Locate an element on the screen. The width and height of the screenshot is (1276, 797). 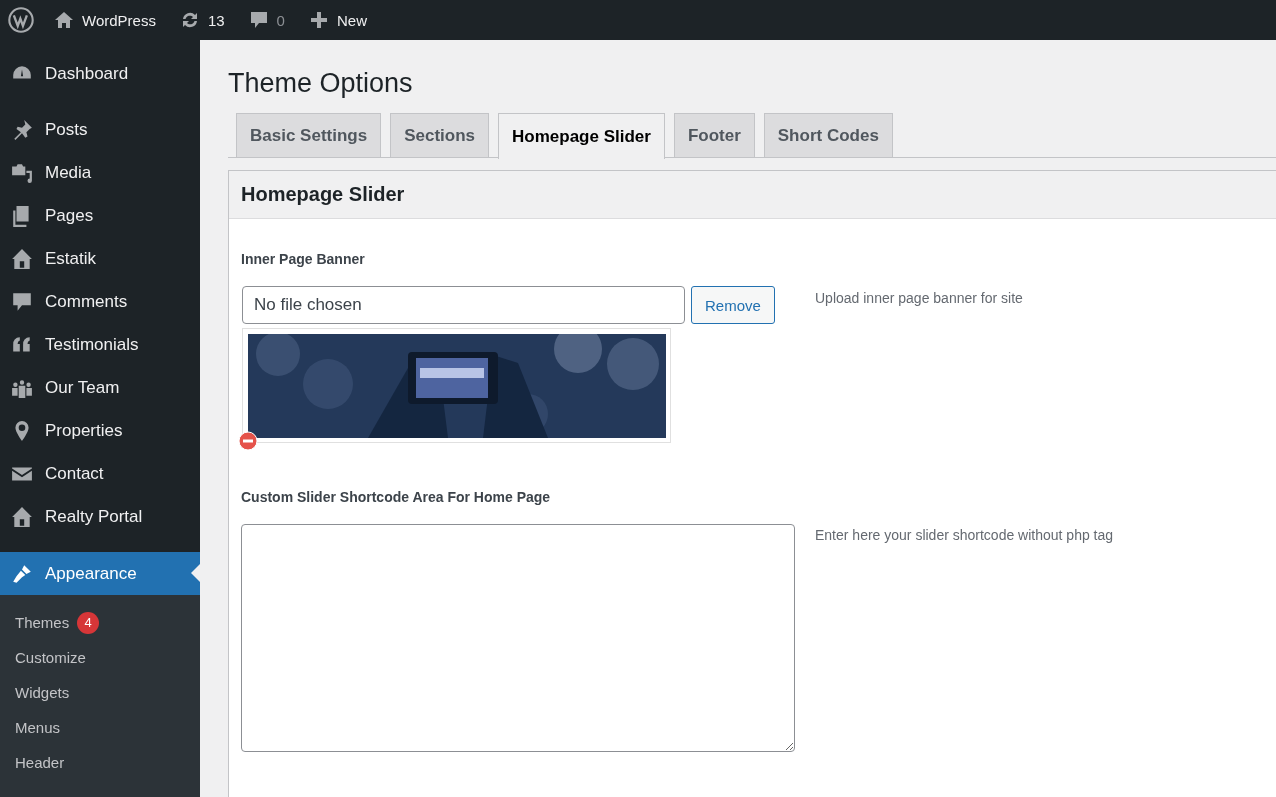
sidebar-item: Estatik is located at coordinates (100, 258).